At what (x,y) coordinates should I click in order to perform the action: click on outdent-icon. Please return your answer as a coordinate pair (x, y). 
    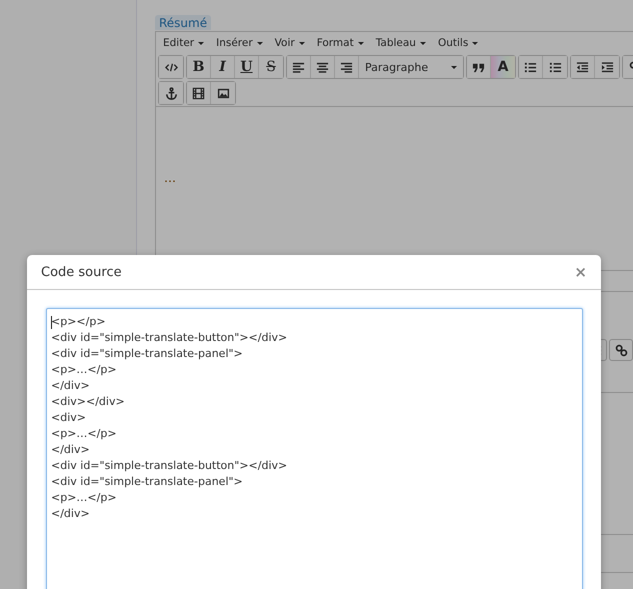
    Looking at the image, I should click on (582, 67).